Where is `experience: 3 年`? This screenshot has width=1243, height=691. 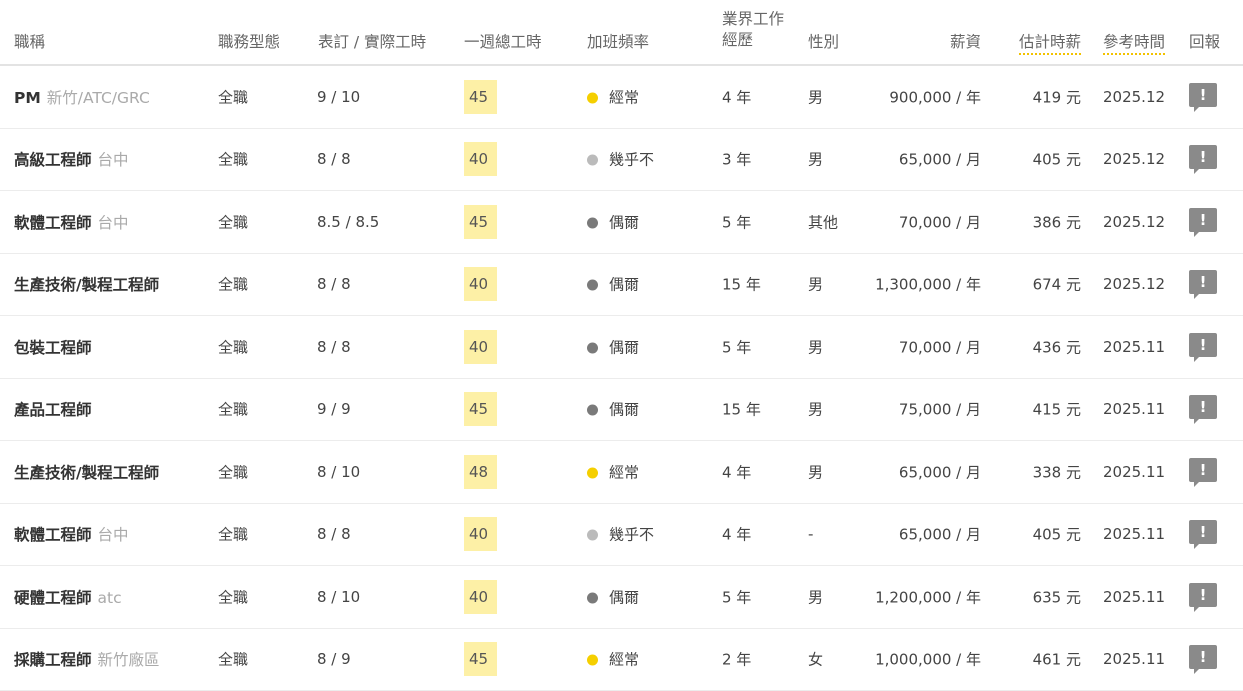
experience: 3 年 is located at coordinates (736, 159).